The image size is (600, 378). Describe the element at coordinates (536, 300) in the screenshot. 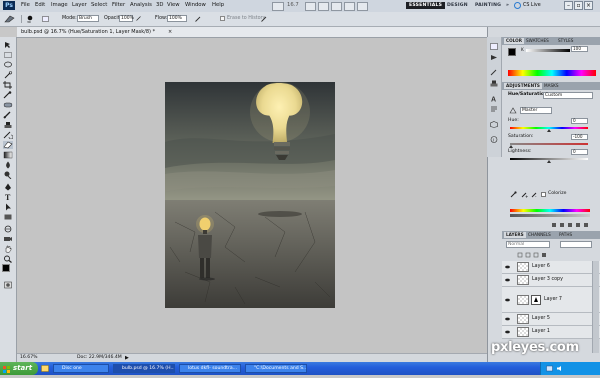

I see `layer-mask-thumbnail` at that location.